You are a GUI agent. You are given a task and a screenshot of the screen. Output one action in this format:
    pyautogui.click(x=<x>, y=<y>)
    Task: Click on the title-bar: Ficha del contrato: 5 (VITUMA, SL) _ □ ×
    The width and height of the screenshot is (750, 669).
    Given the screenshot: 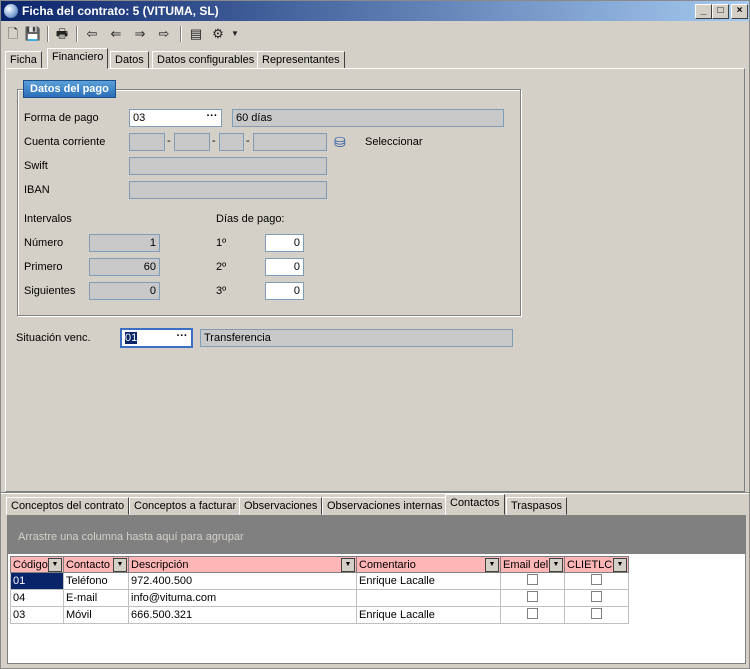 What is the action you would take?
    pyautogui.click(x=375, y=11)
    